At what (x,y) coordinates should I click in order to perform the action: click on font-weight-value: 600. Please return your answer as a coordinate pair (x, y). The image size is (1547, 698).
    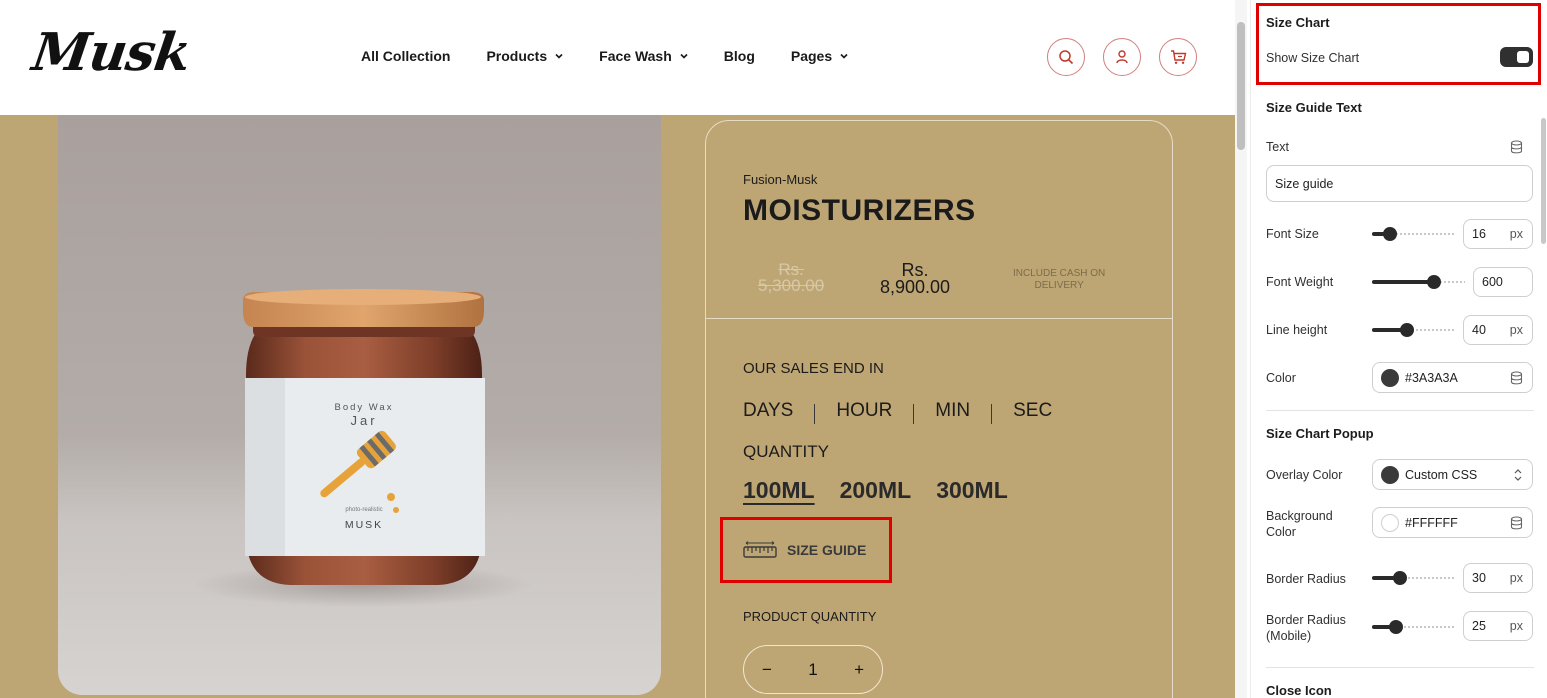
    Looking at the image, I should click on (1492, 282).